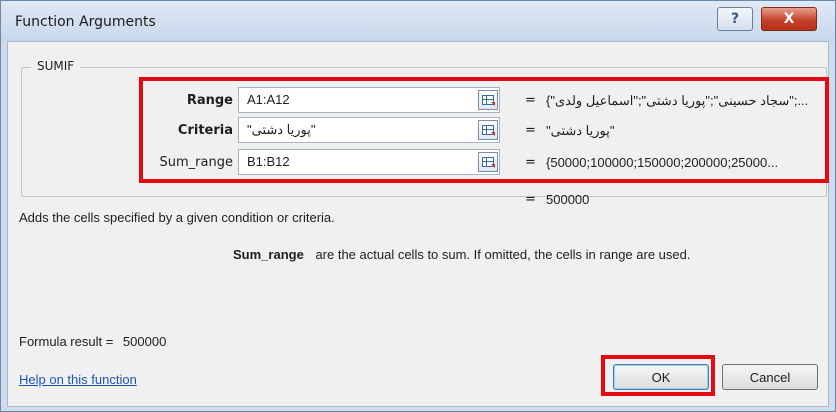  Describe the element at coordinates (268, 254) in the screenshot. I see `argument-help-name: Sum_range` at that location.